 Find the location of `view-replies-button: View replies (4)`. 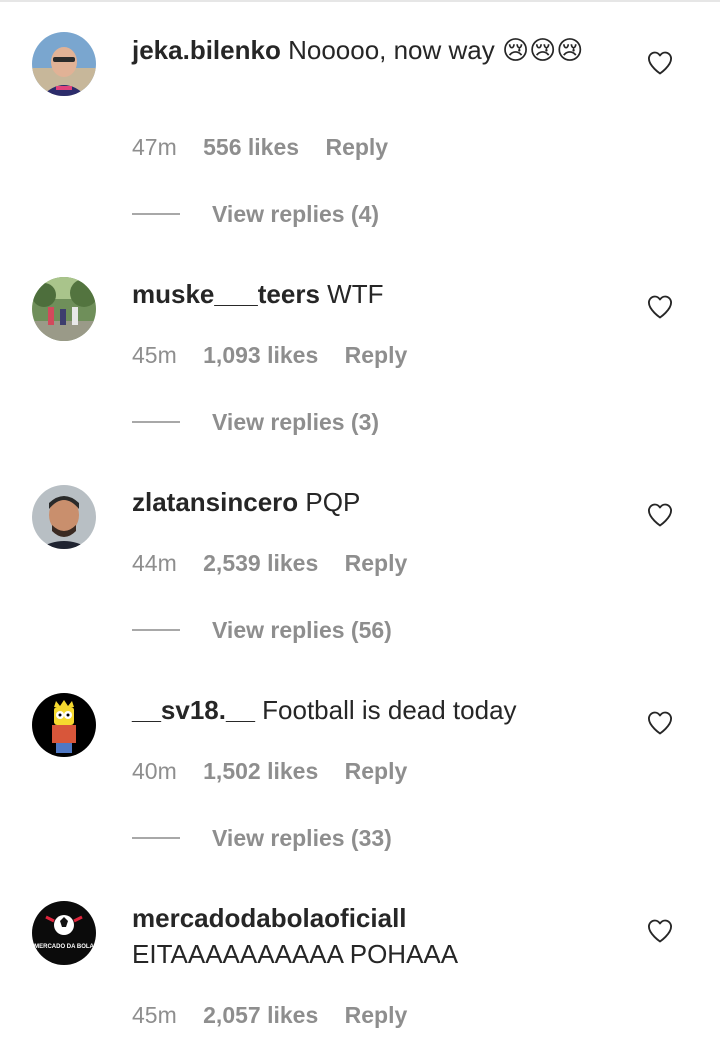

view-replies-button: View replies (4) is located at coordinates (255, 214).